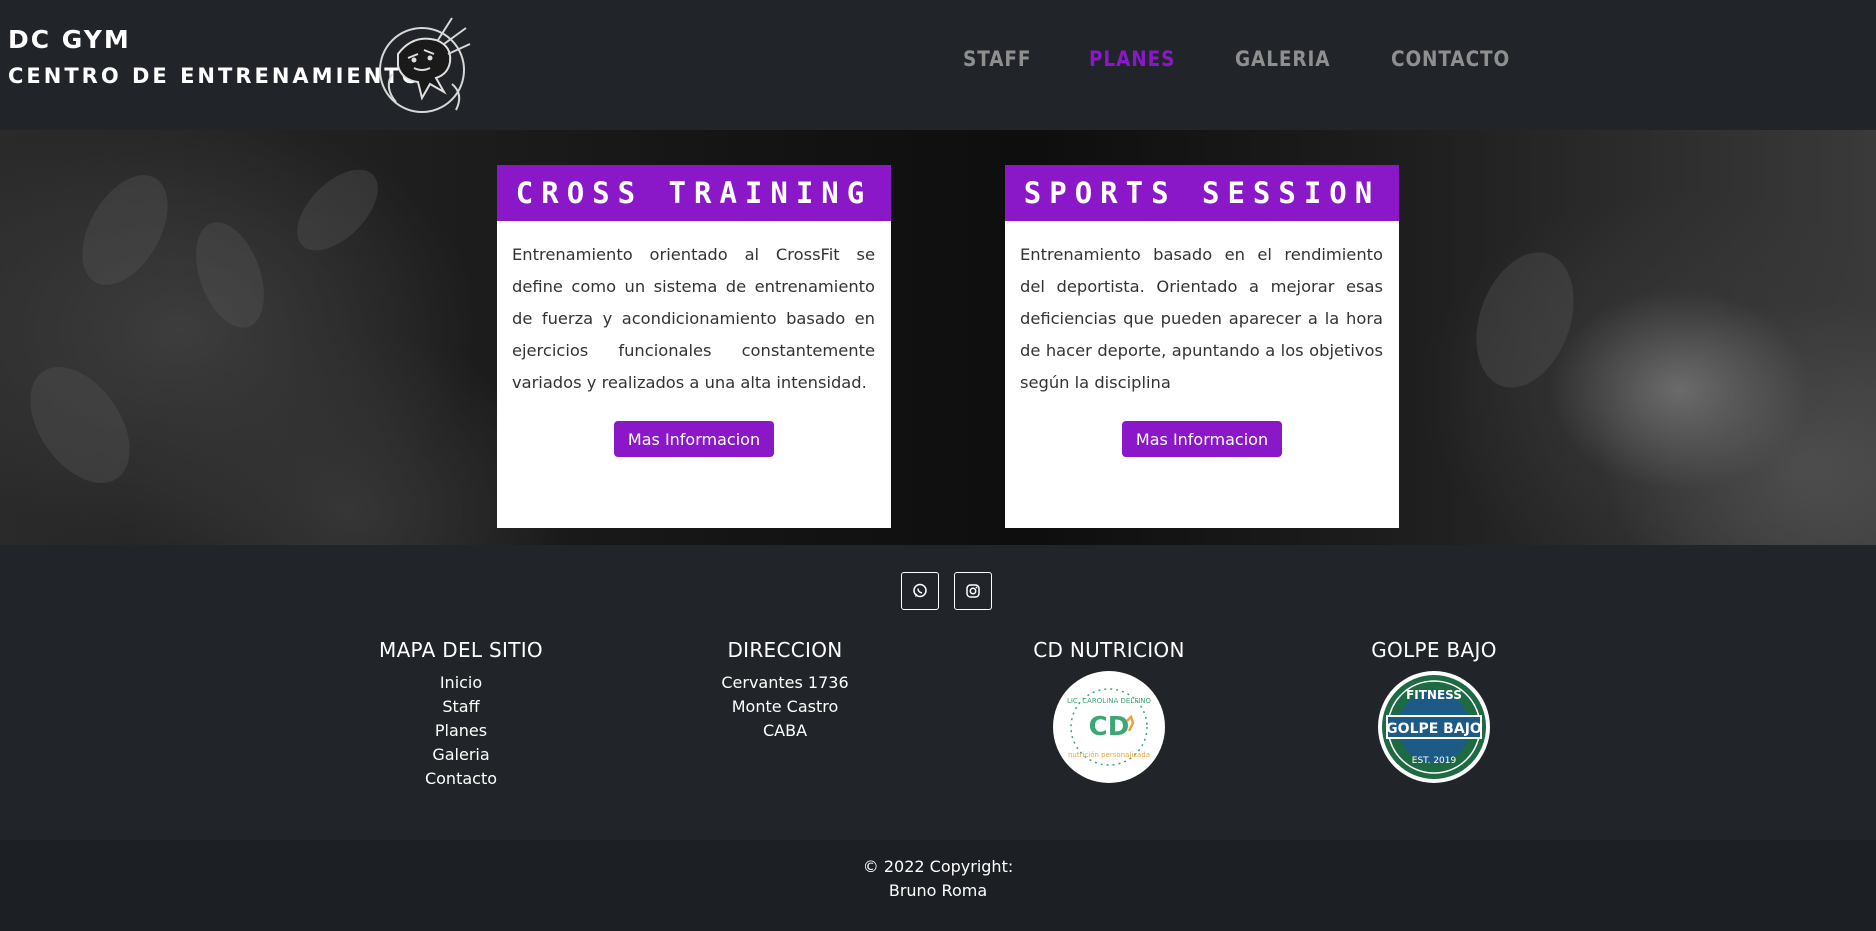 This screenshot has width=1876, height=931. What do you see at coordinates (785, 706) in the screenshot?
I see `address-neighborhood: Monte Castro` at bounding box center [785, 706].